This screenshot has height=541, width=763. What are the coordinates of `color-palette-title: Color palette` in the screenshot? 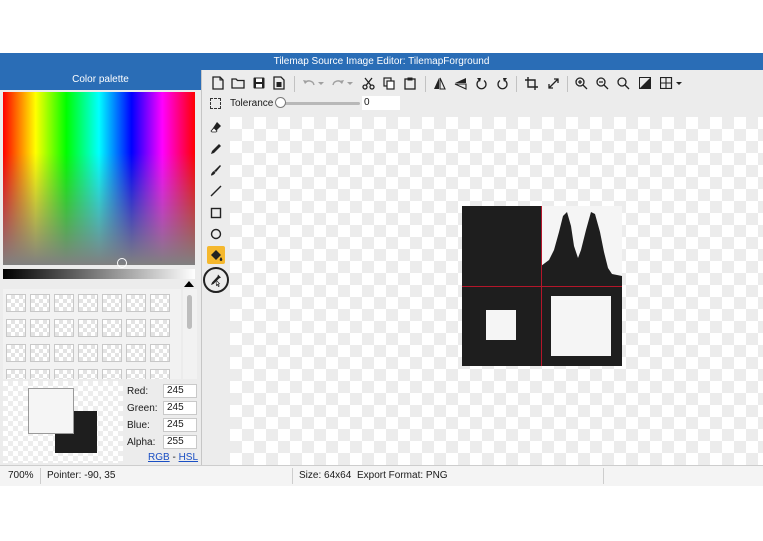 It's located at (100, 80).